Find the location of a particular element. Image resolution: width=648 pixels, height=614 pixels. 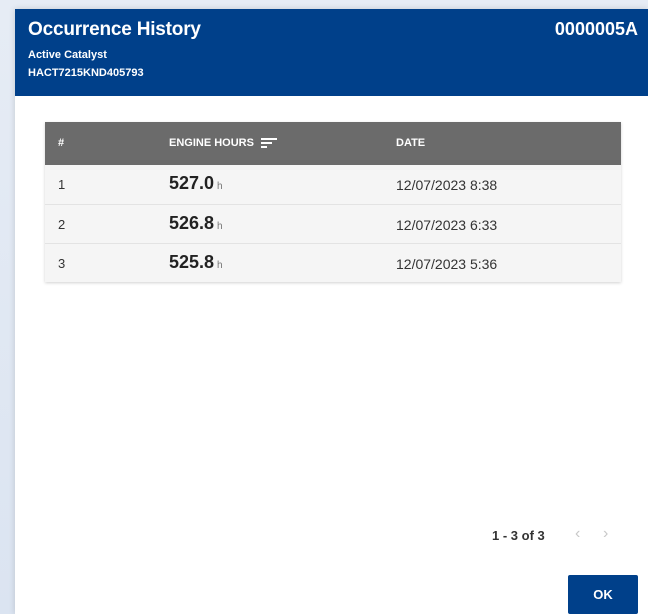

row-index: 1 is located at coordinates (62, 184).